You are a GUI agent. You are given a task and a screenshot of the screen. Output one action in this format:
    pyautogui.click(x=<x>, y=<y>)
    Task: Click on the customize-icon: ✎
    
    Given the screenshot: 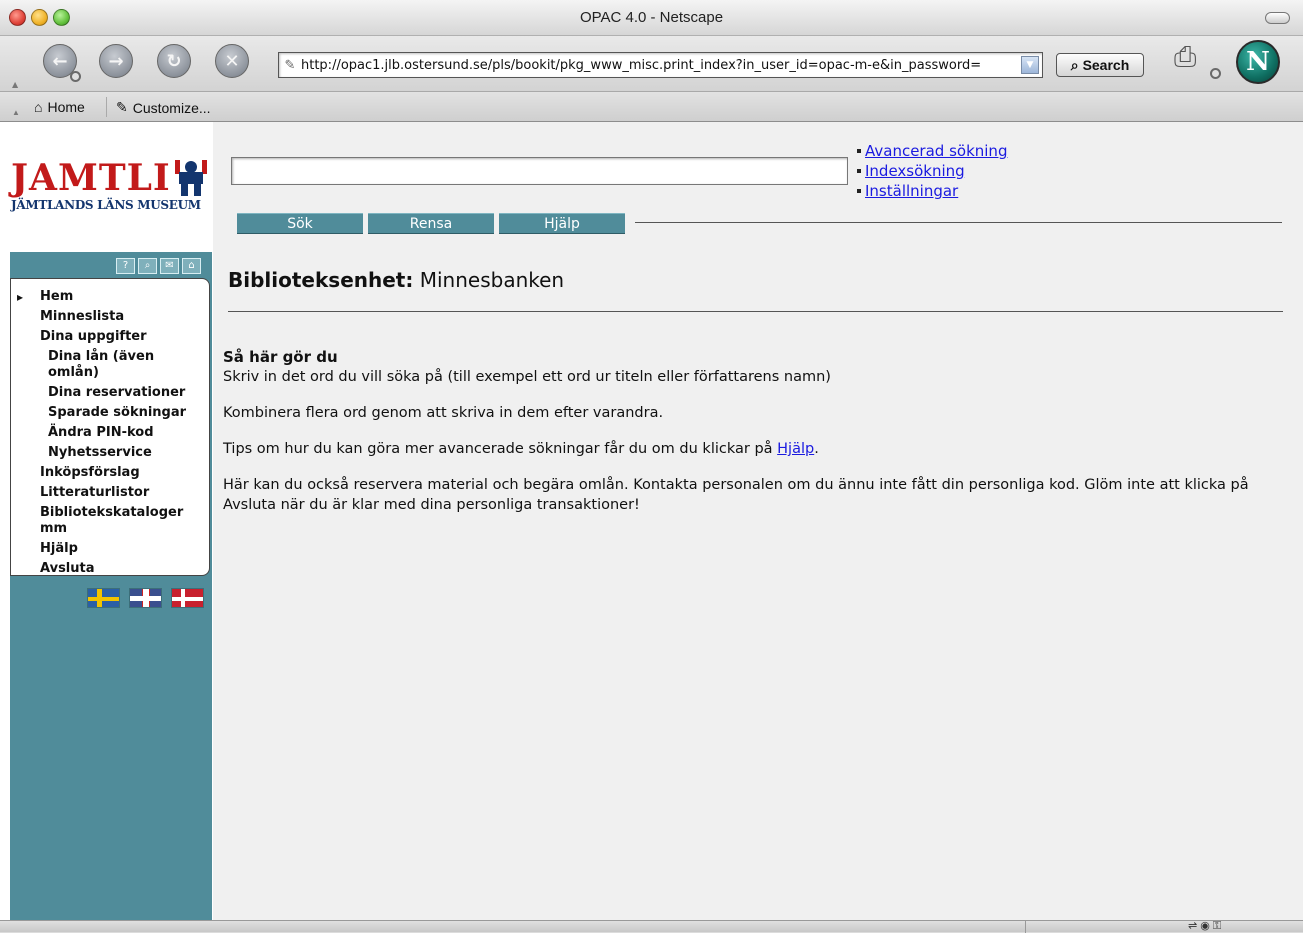 What is the action you would take?
    pyautogui.click(x=122, y=107)
    